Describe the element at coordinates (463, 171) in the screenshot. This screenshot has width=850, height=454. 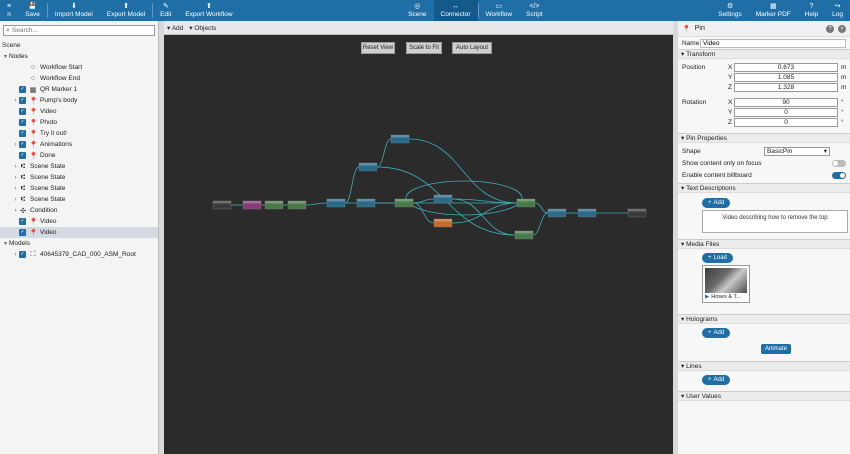
I see `graph-edge` at that location.